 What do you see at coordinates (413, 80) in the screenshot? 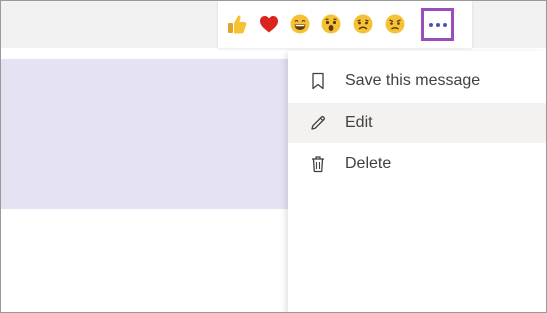
I see `menu-item-label: Save this message` at bounding box center [413, 80].